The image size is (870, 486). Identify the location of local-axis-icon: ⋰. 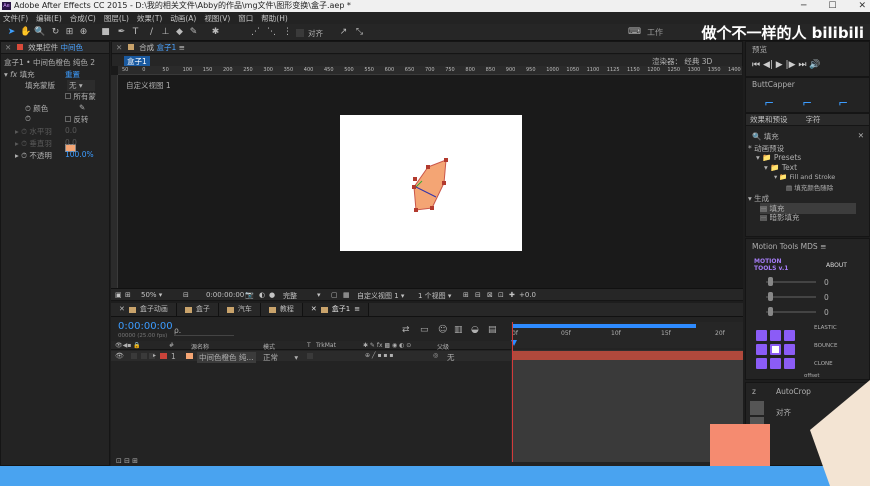
(255, 32).